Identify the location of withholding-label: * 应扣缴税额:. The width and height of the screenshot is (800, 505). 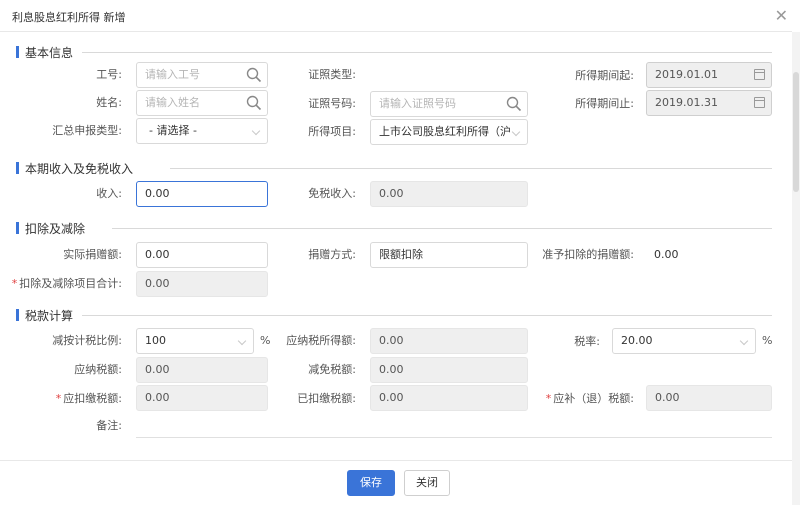
(76, 399).